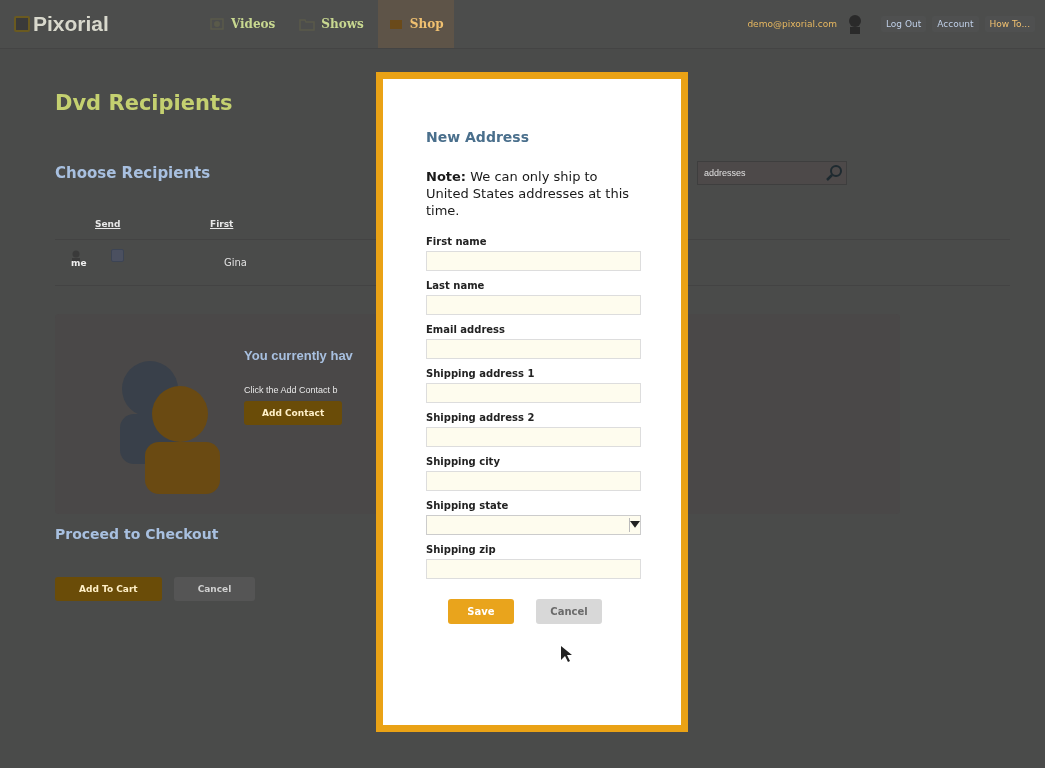  What do you see at coordinates (481, 417) in the screenshot?
I see `field-label: Shipping address 2` at bounding box center [481, 417].